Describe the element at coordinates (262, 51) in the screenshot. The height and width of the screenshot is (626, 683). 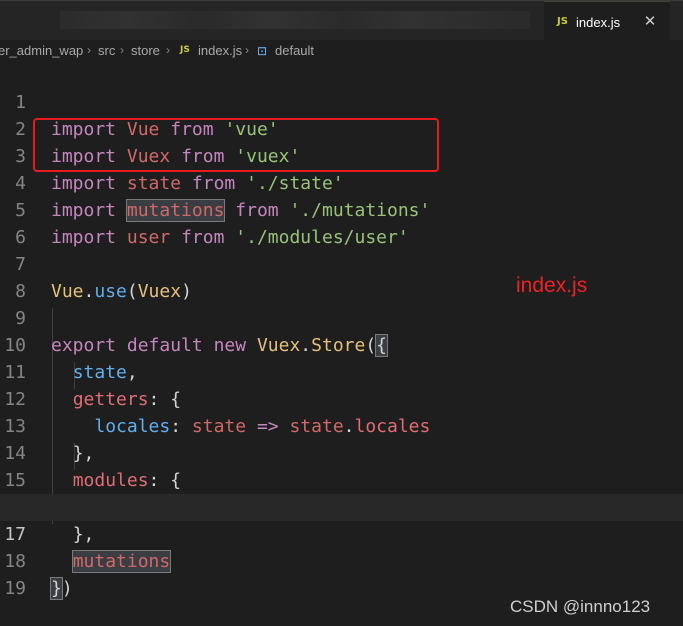
I see `symbol-icon: ⊡` at that location.